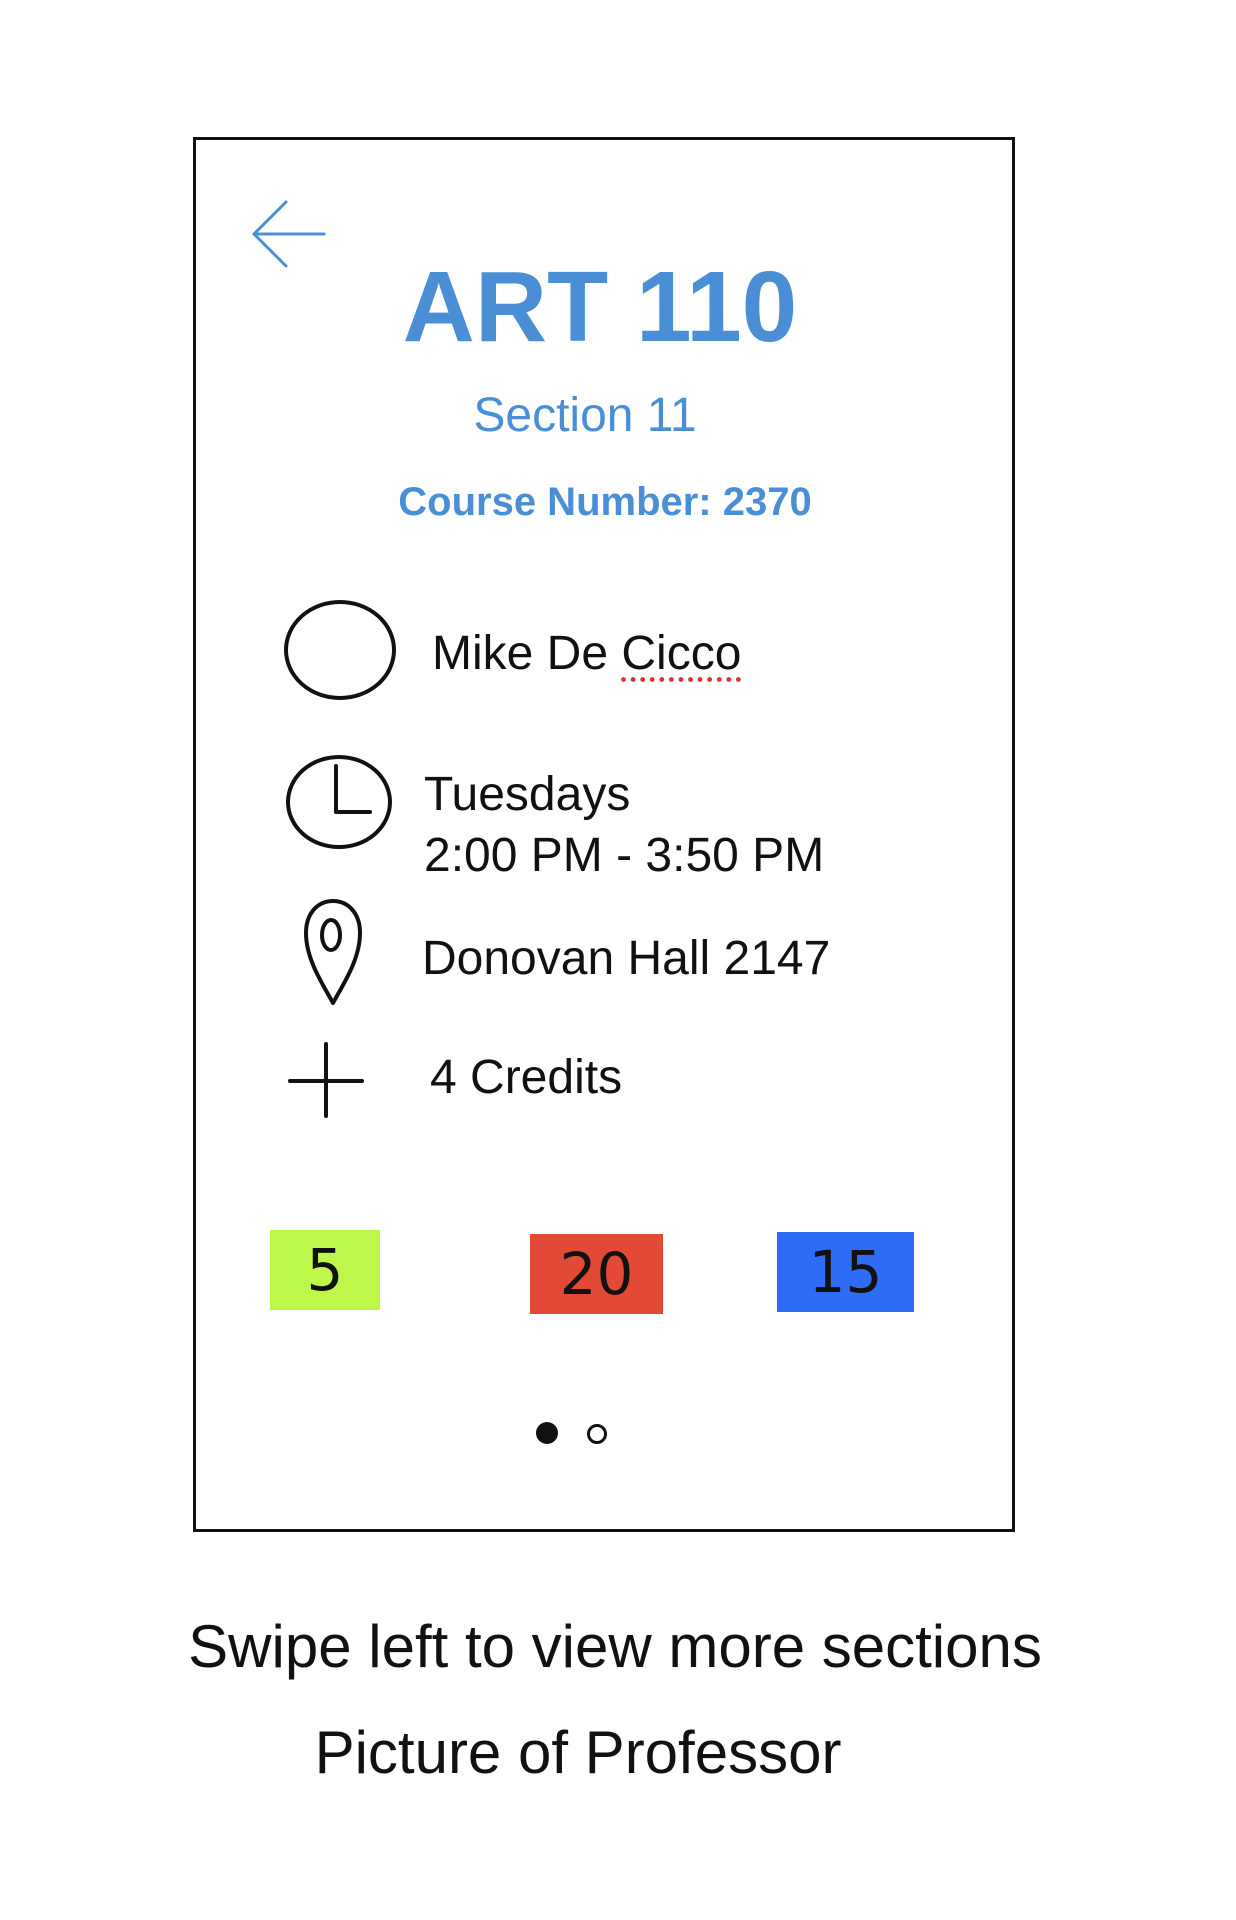 The width and height of the screenshot is (1236, 1920). I want to click on course-number: Course Number: 2370, so click(605, 502).